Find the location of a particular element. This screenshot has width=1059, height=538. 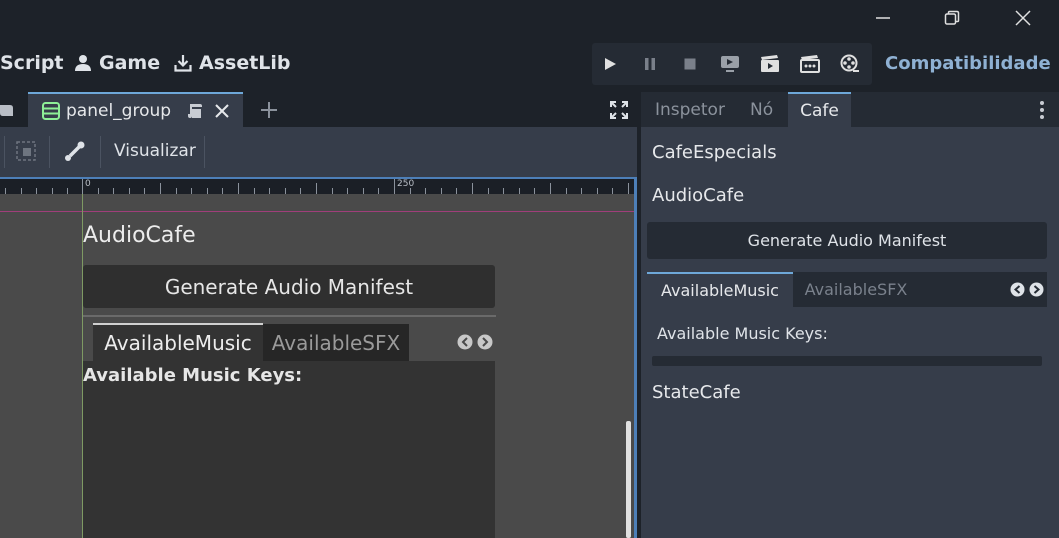

stop-icon is located at coordinates (690, 64).